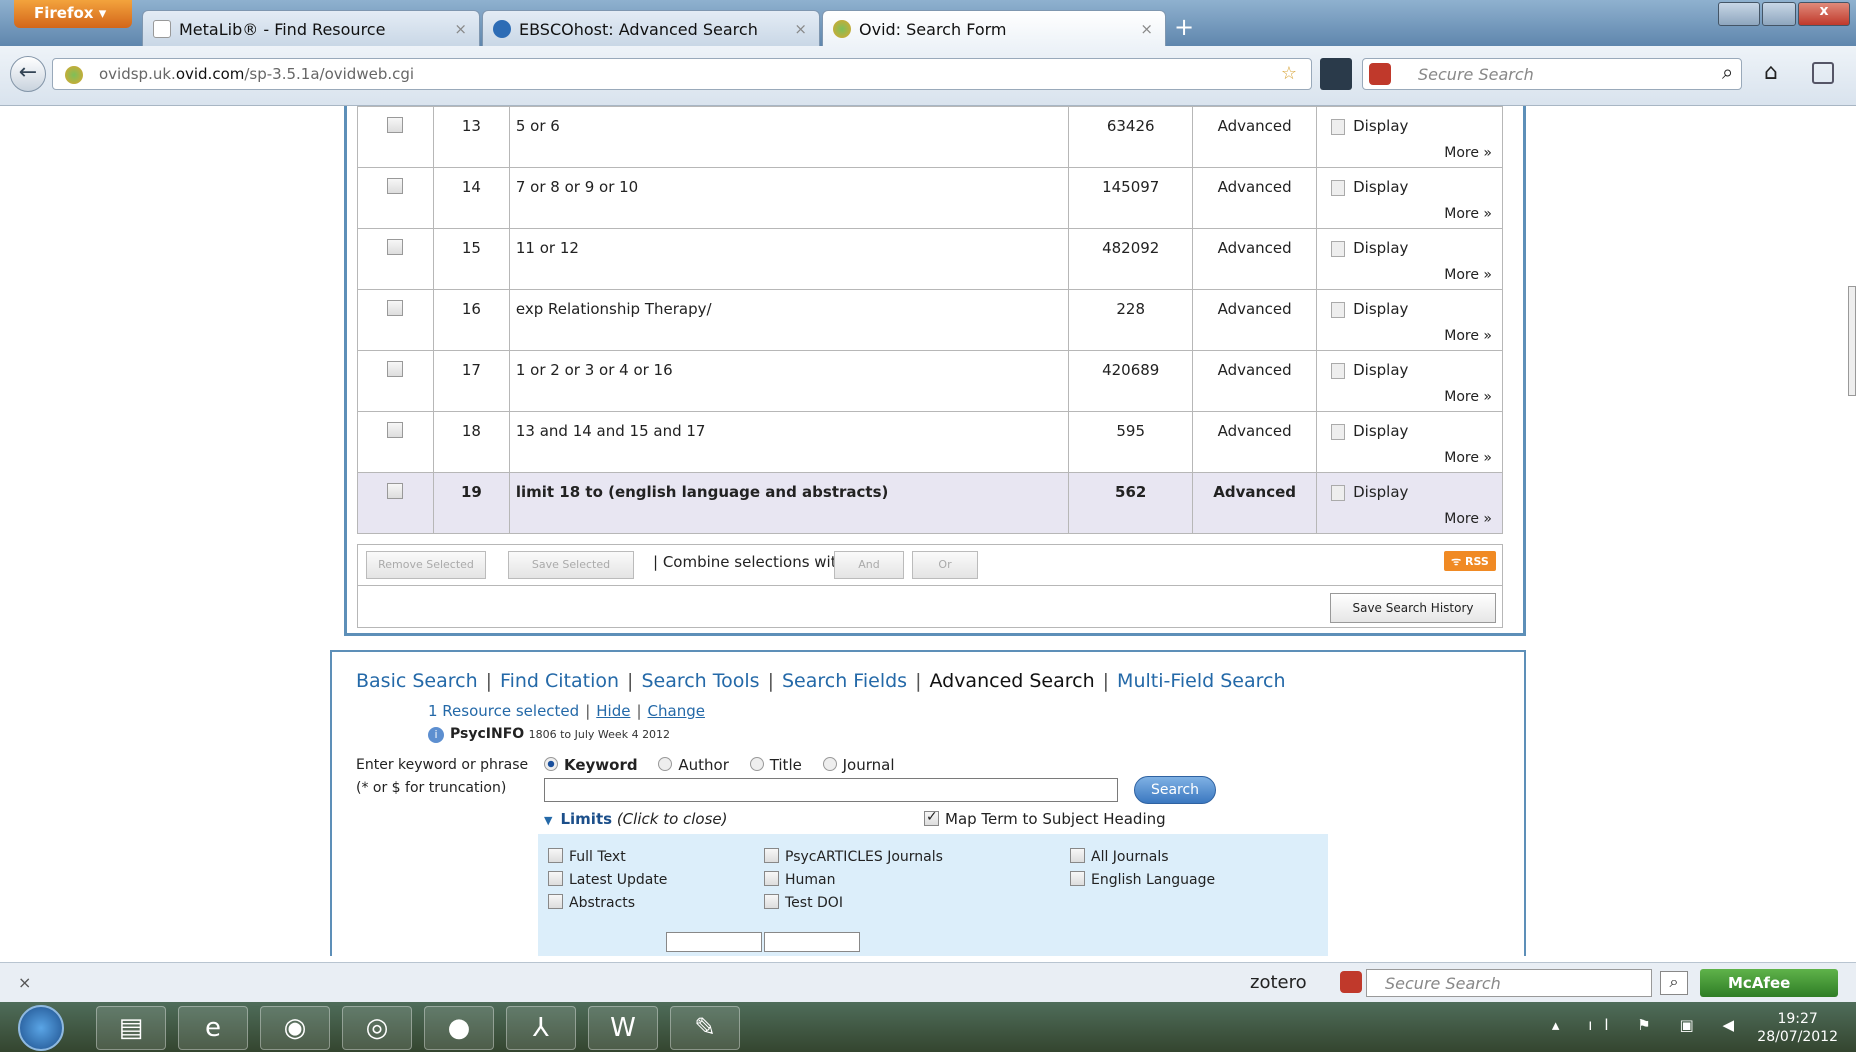 Image resolution: width=1856 pixels, height=1052 pixels. What do you see at coordinates (714, 942) in the screenshot?
I see `year-from-select` at bounding box center [714, 942].